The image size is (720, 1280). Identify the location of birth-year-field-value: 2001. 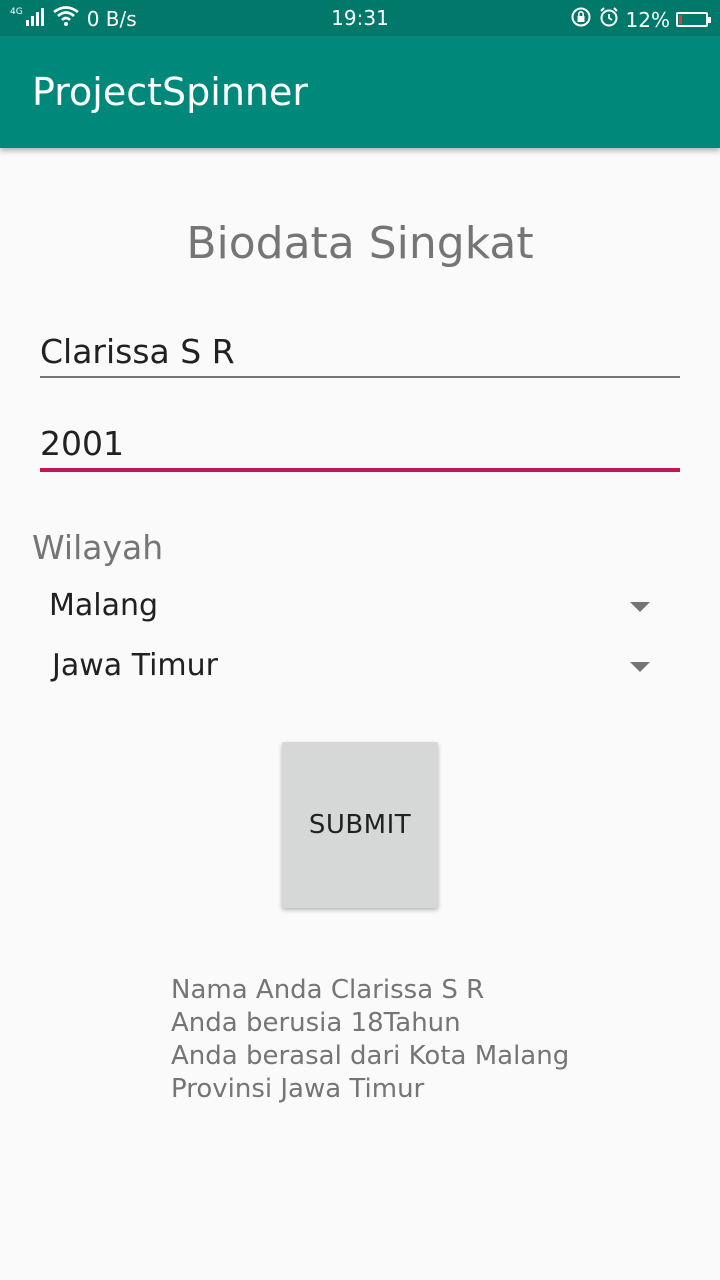
(82, 443).